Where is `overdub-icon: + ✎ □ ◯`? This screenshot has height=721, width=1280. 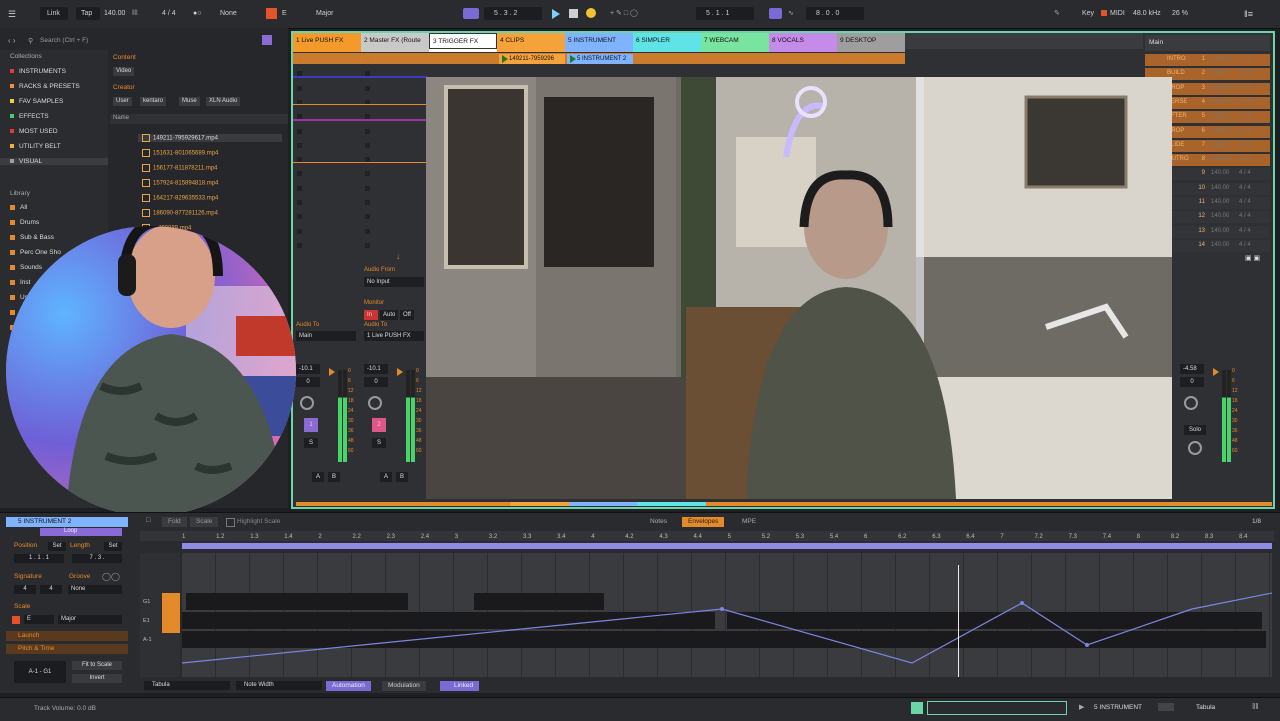 overdub-icon: + ✎ □ ◯ is located at coordinates (624, 14).